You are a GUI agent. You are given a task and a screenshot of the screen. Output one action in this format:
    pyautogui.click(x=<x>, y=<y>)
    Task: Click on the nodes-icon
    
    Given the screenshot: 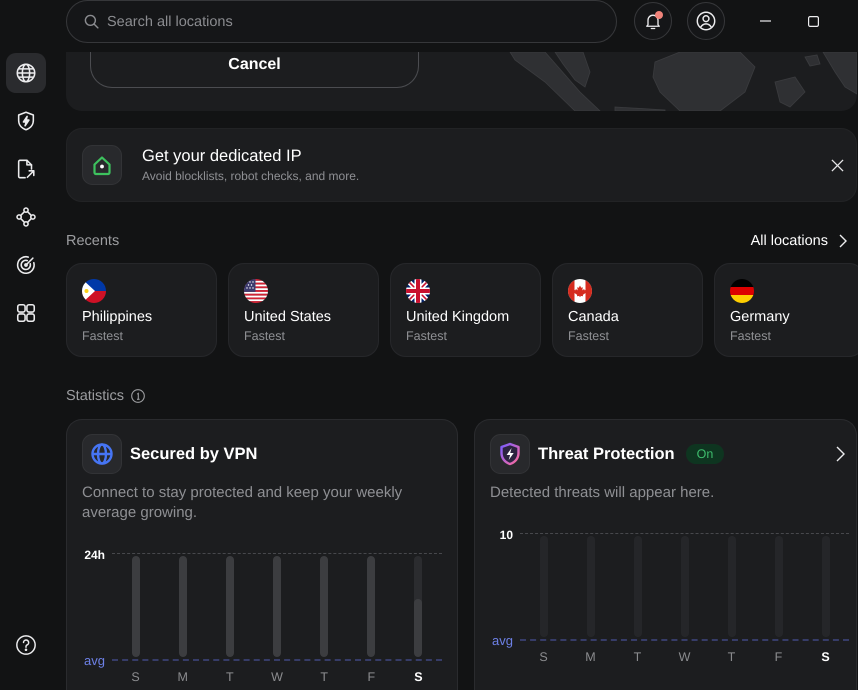 What is the action you would take?
    pyautogui.click(x=26, y=217)
    